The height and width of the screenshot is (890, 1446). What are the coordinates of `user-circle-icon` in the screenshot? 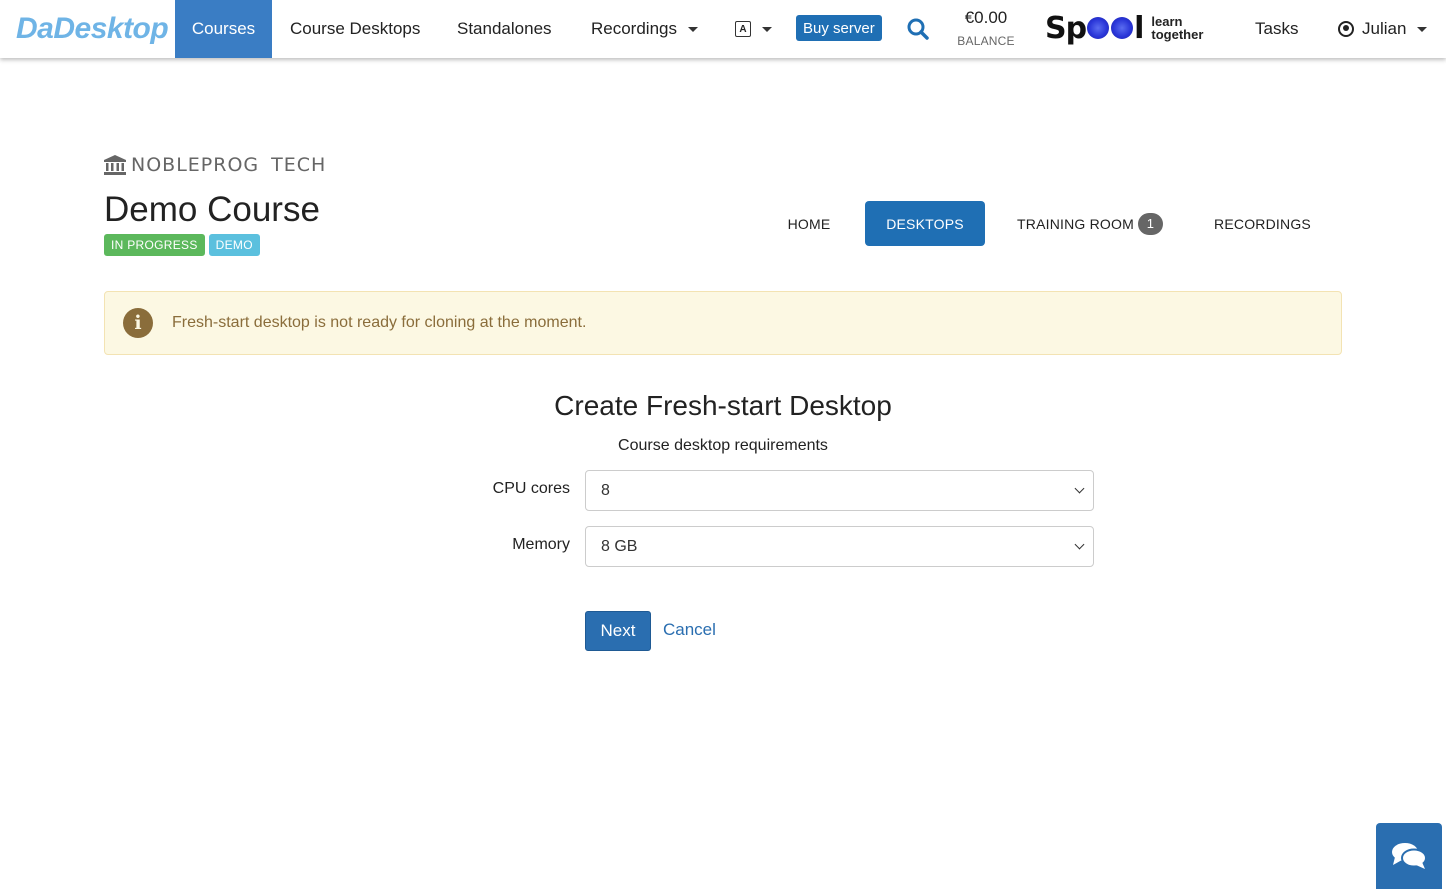 It's located at (1346, 29).